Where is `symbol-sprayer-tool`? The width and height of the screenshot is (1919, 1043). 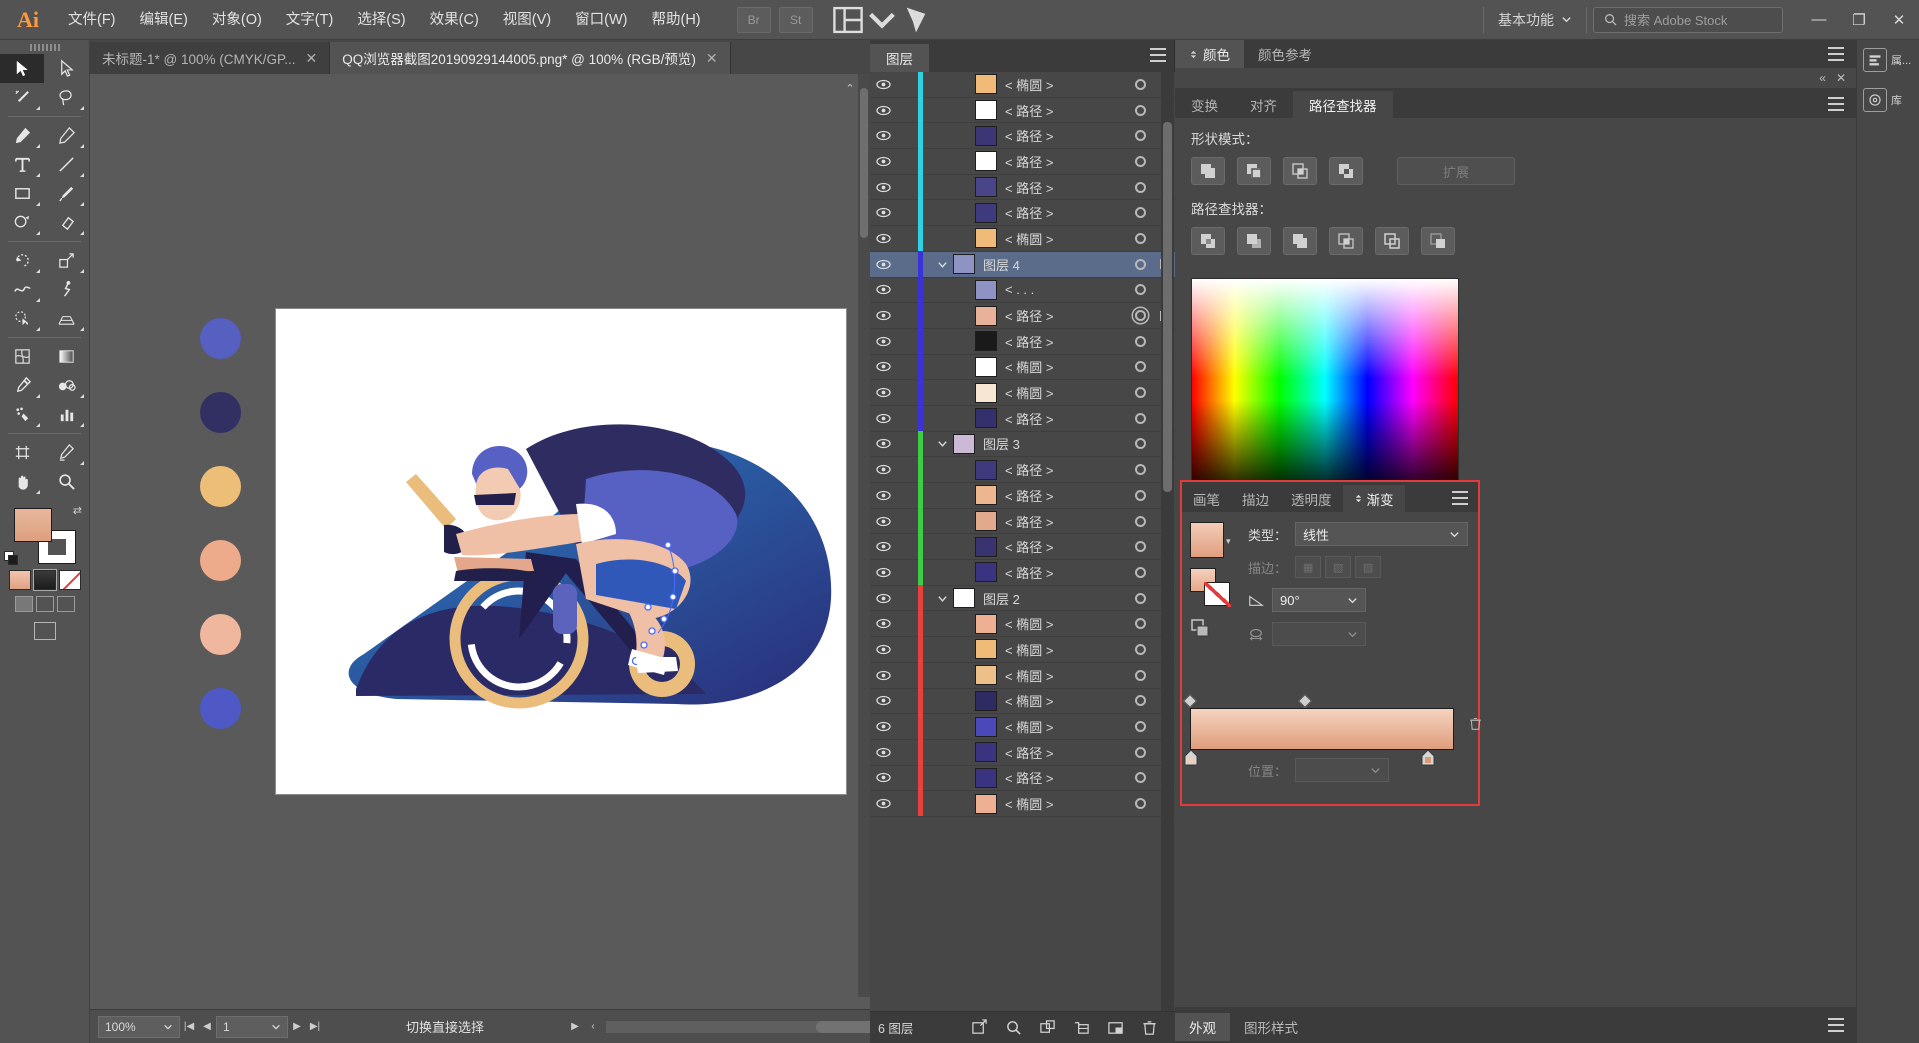
symbol-sprayer-tool is located at coordinates (22, 414).